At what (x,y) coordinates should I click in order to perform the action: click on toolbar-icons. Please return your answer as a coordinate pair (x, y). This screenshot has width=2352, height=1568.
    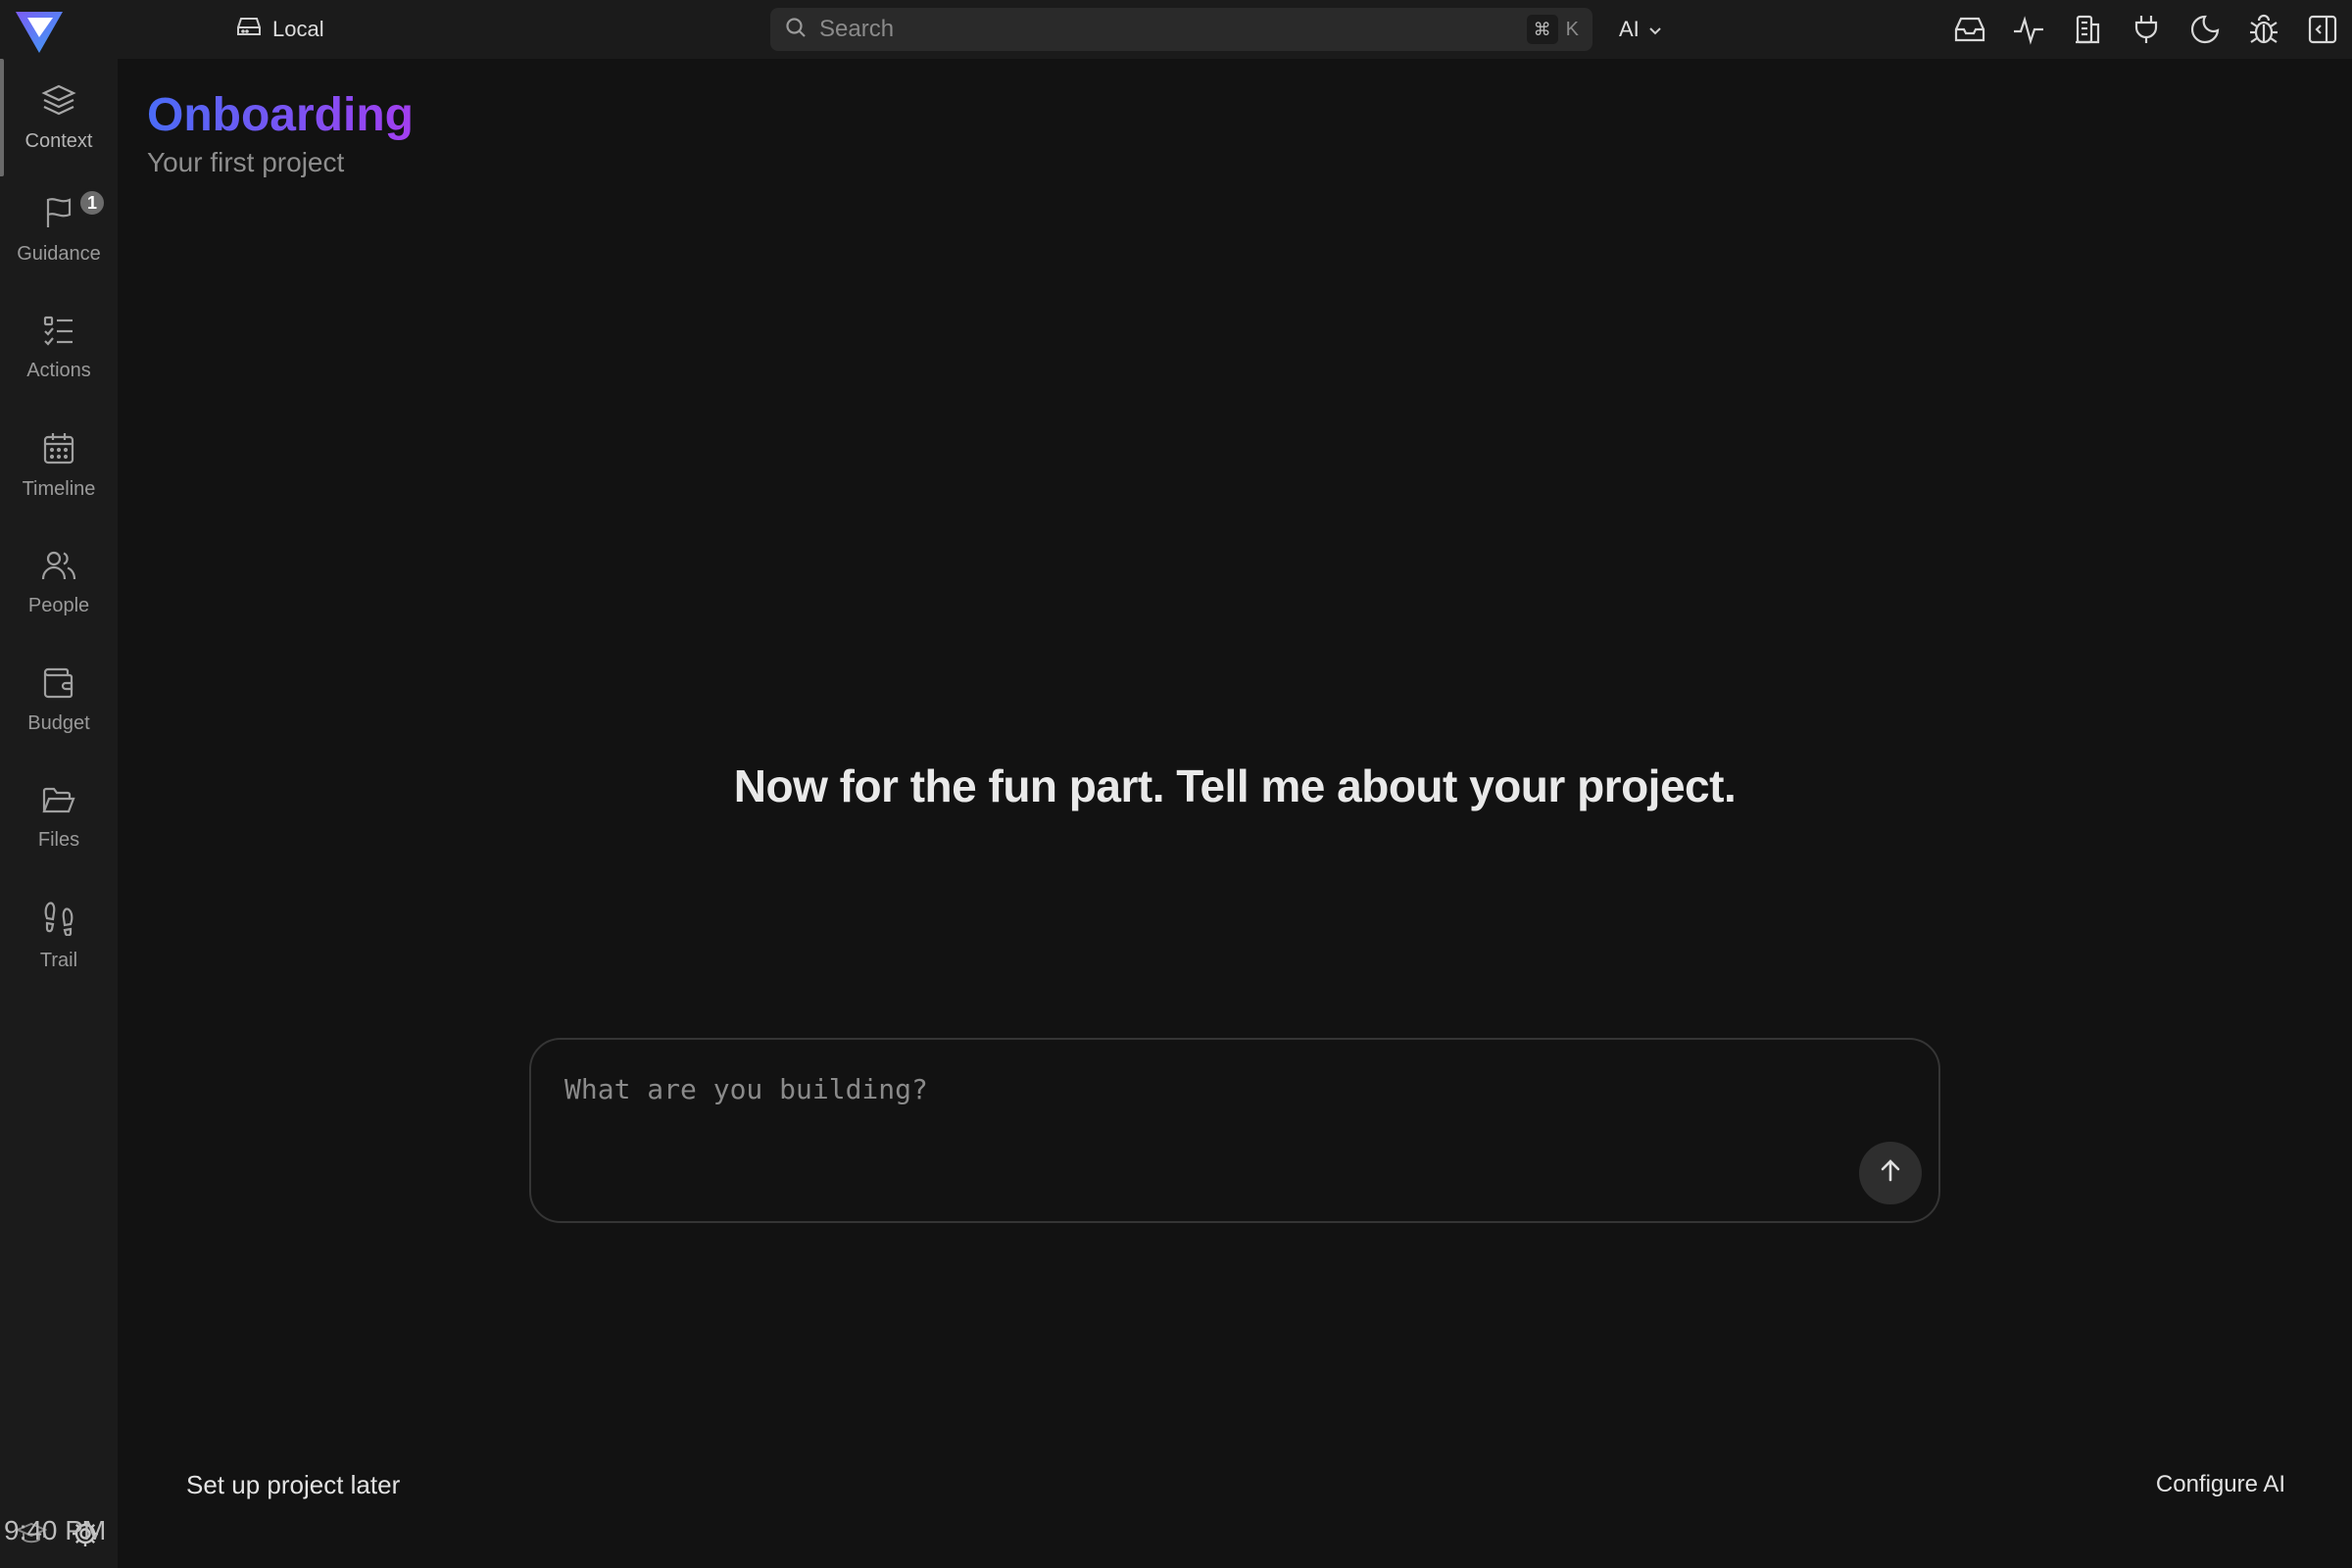
    Looking at the image, I should click on (2146, 29).